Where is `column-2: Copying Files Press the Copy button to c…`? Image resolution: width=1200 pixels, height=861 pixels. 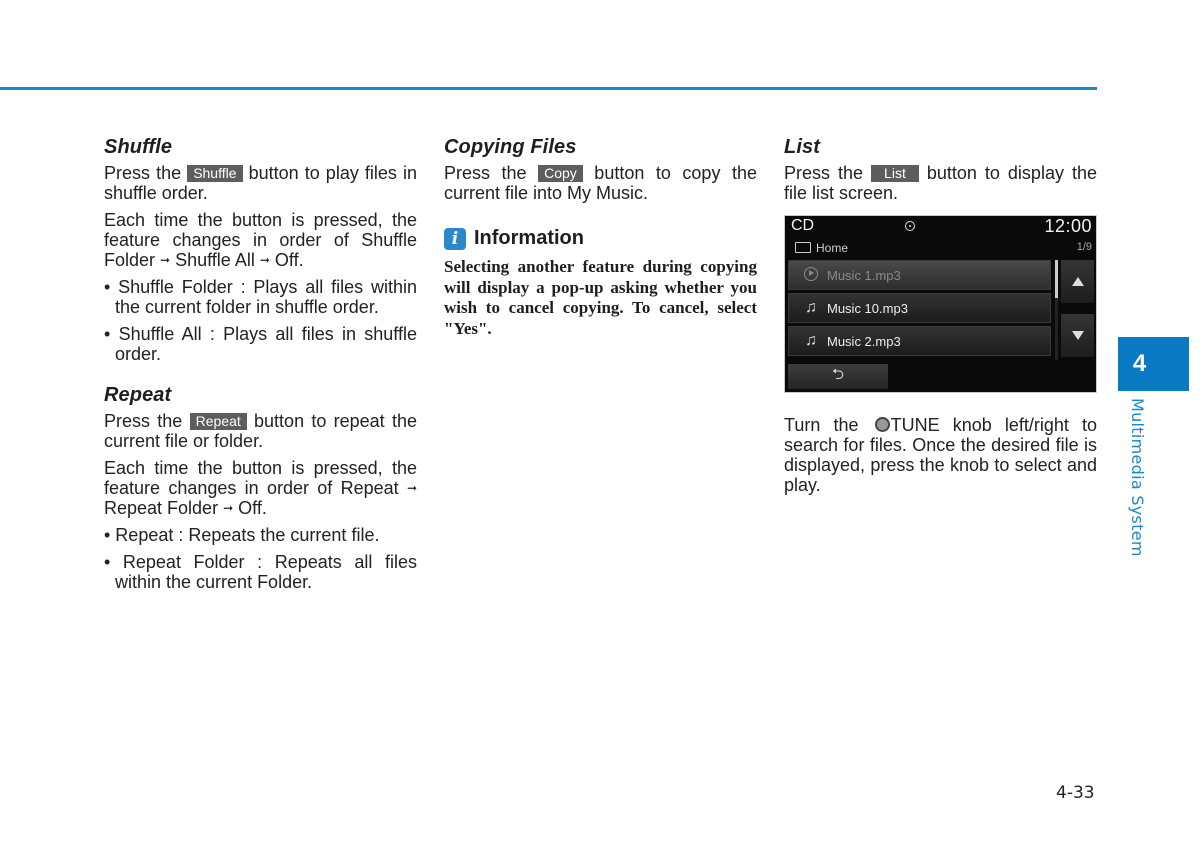 column-2: Copying Files Press the Copy button to c… is located at coordinates (600, 237).